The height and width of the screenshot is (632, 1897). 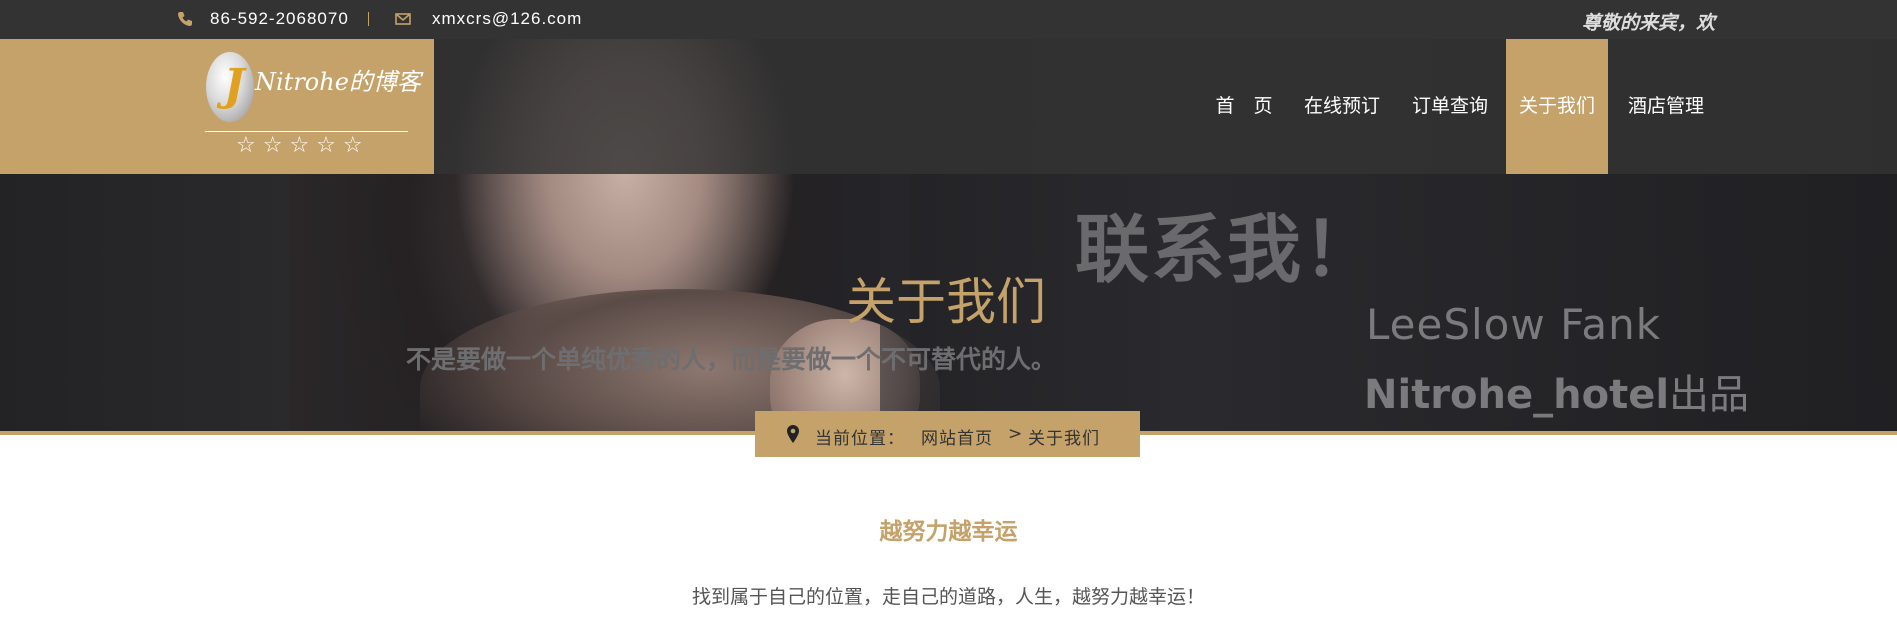 What do you see at coordinates (303, 145) in the screenshot?
I see `star-icon: ☆☆☆☆☆` at bounding box center [303, 145].